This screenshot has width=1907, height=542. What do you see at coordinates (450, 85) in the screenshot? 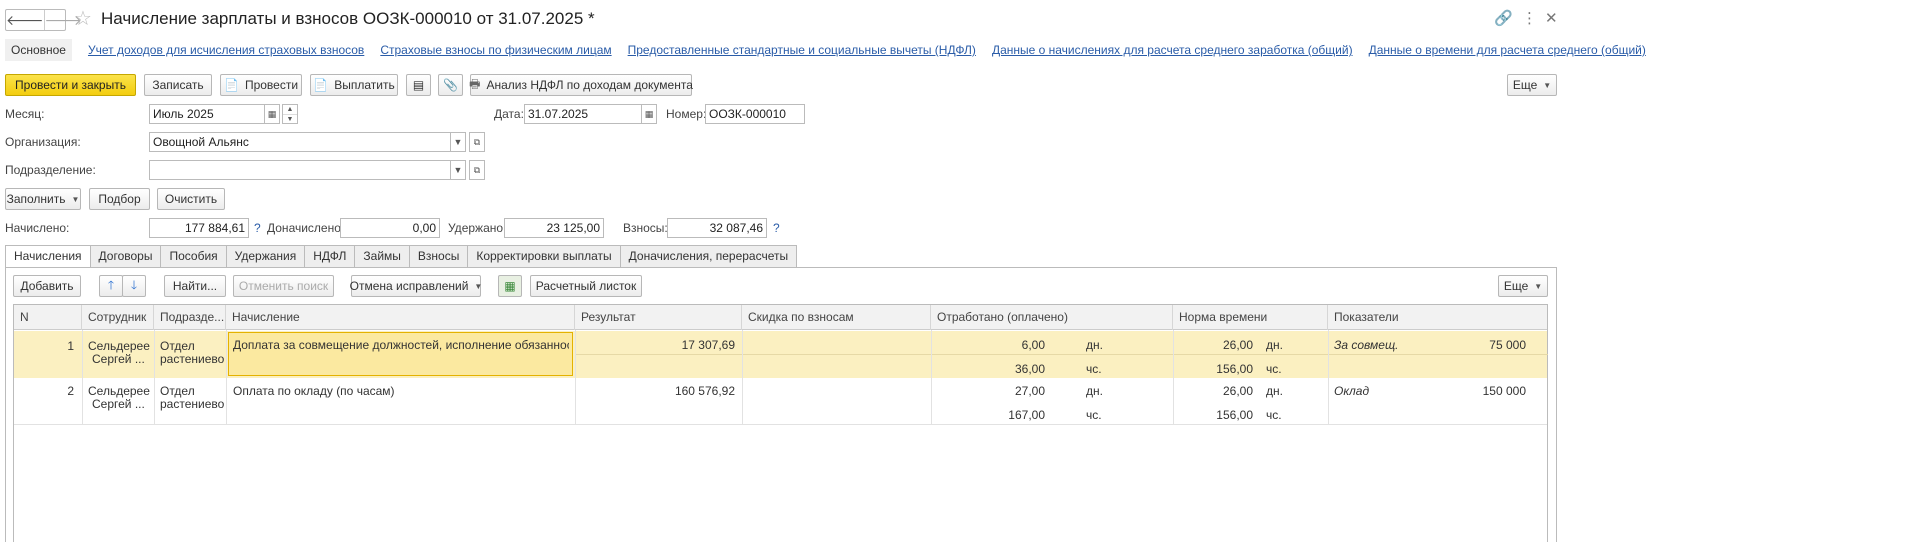
I see `attach-button: 📎` at bounding box center [450, 85].